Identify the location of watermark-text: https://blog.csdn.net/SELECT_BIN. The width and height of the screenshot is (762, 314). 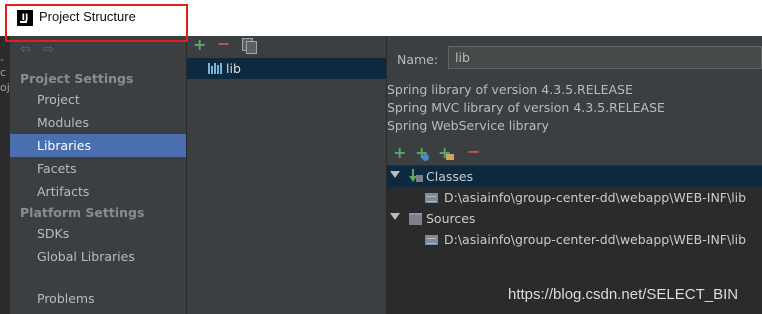
(623, 294).